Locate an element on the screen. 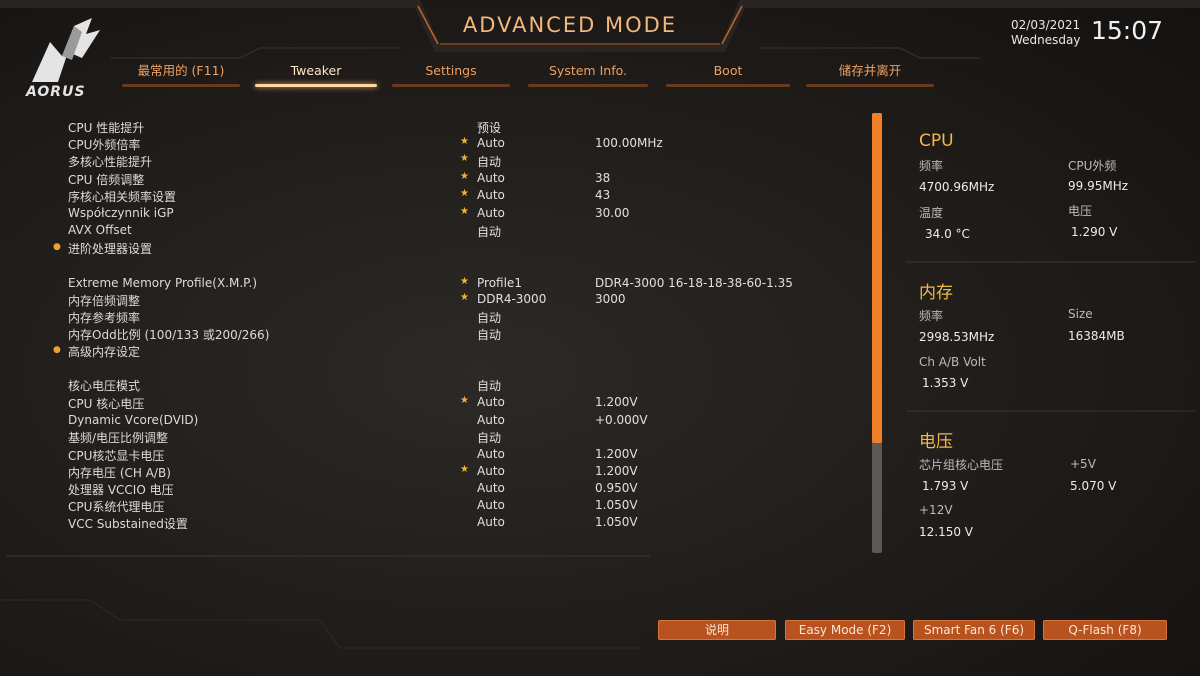 This screenshot has width=1200, height=676. setting-row: CPU 核心电压 ★ Auto 1.200V is located at coordinates (448, 403).